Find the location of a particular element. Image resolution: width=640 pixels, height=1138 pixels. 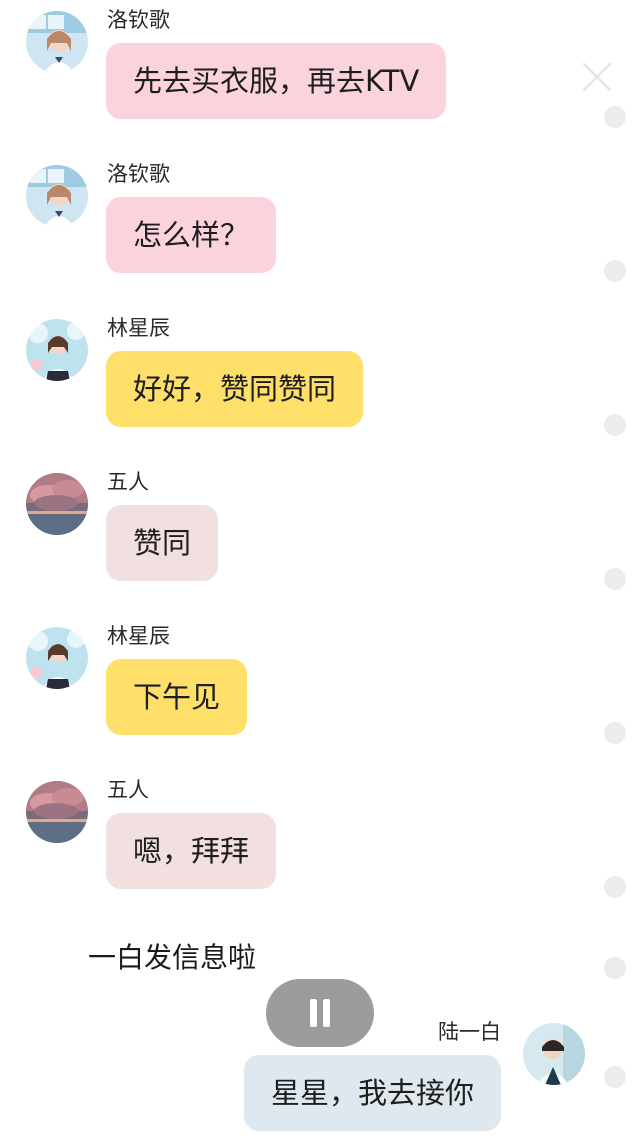

sender-name: 陆一白 is located at coordinates (469, 1032).